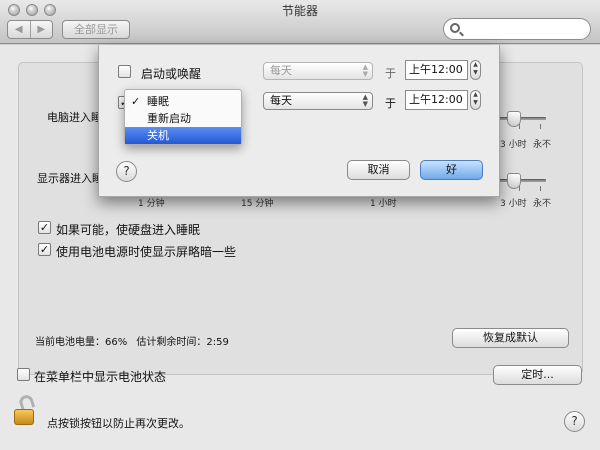  What do you see at coordinates (169, 118) in the screenshot?
I see `menu-item-label: 重新启动` at bounding box center [169, 118].